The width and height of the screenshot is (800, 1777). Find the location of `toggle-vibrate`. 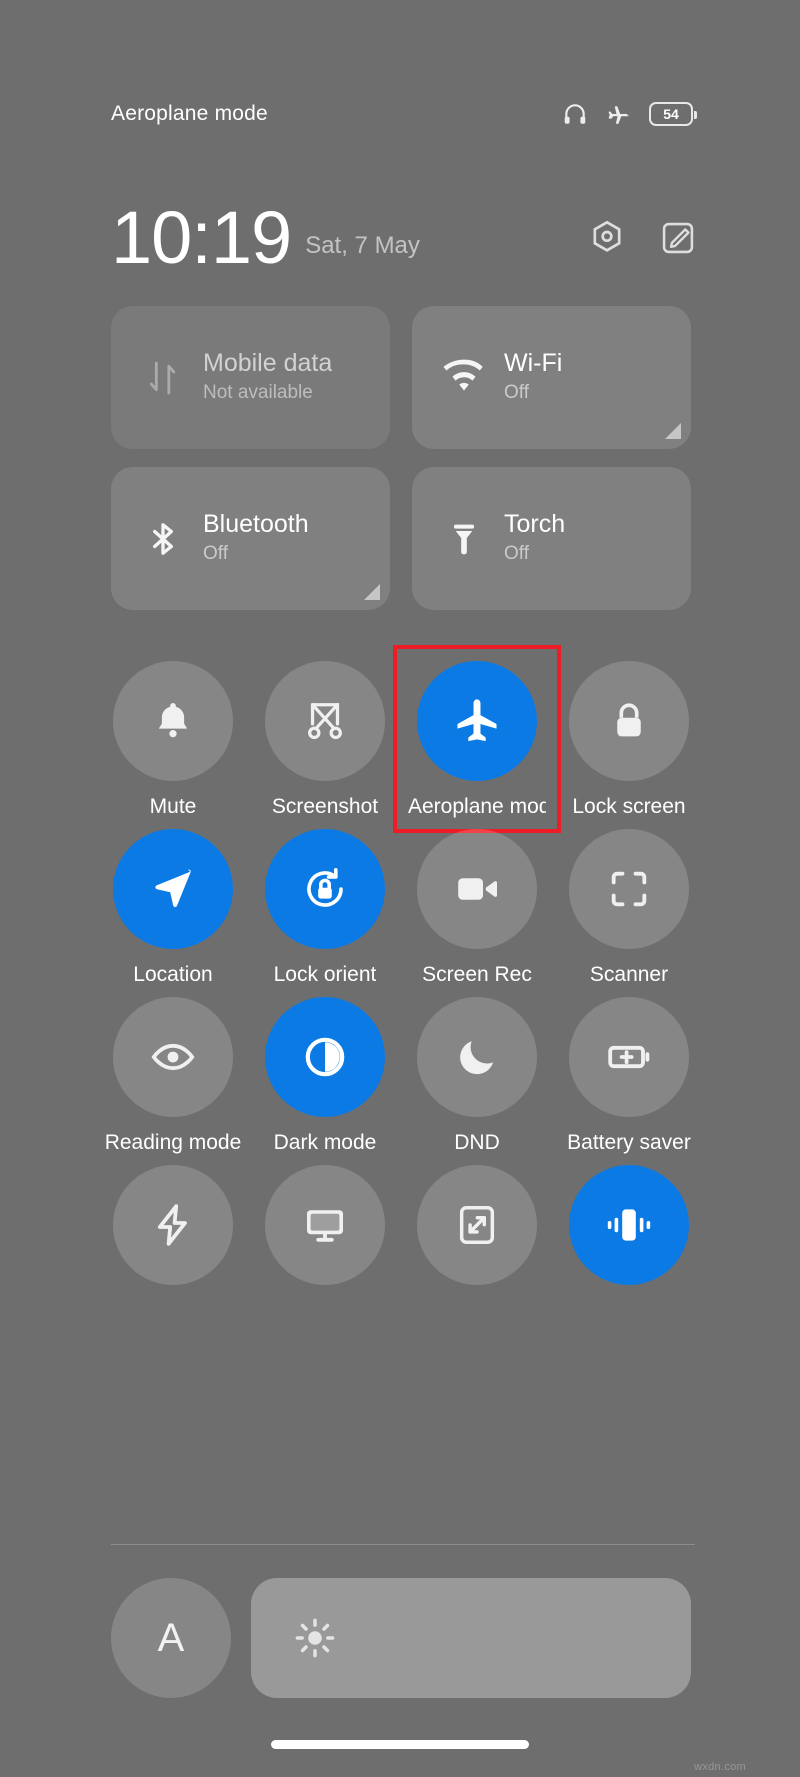

toggle-vibrate is located at coordinates (629, 1222).